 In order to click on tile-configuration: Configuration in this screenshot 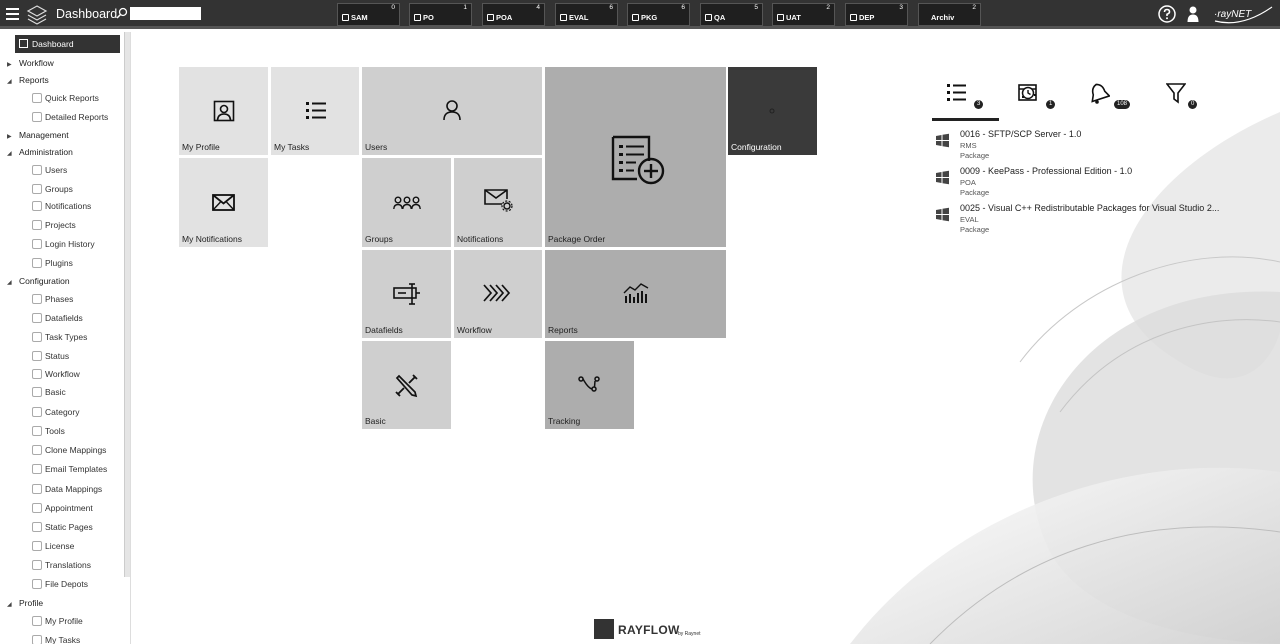, I will do `click(772, 111)`.